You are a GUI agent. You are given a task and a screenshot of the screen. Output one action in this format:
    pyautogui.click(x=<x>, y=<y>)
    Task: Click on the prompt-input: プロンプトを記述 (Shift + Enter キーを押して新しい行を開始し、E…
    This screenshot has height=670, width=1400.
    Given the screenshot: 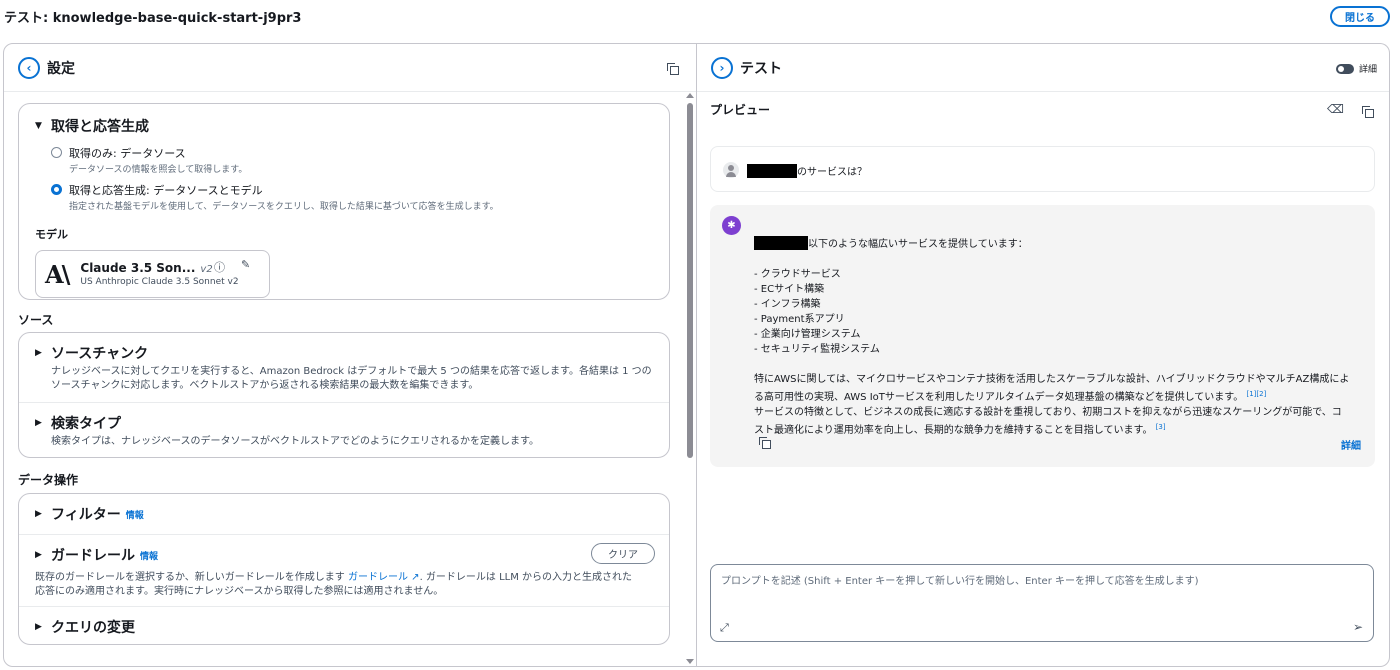 What is the action you would take?
    pyautogui.click(x=1042, y=603)
    